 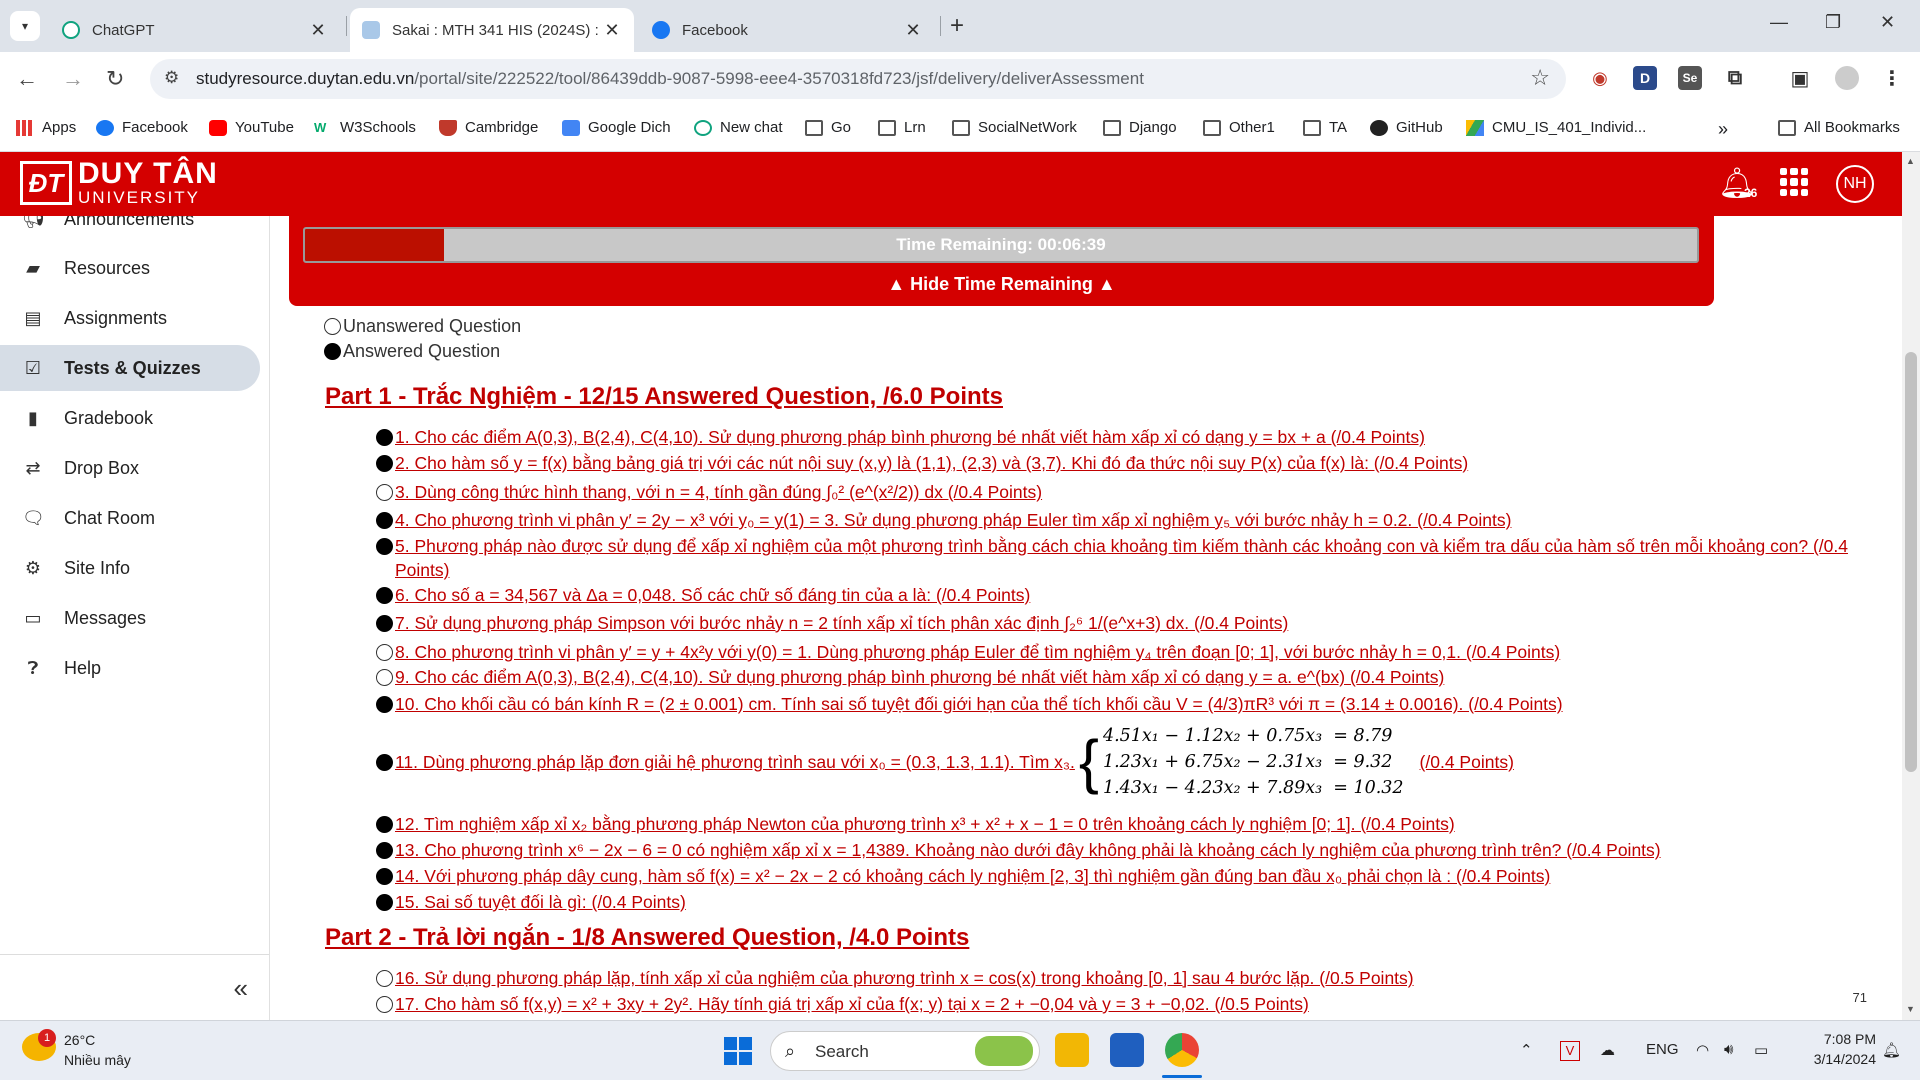 What do you see at coordinates (1690, 78) in the screenshot?
I see `se-extension-icon: Se` at bounding box center [1690, 78].